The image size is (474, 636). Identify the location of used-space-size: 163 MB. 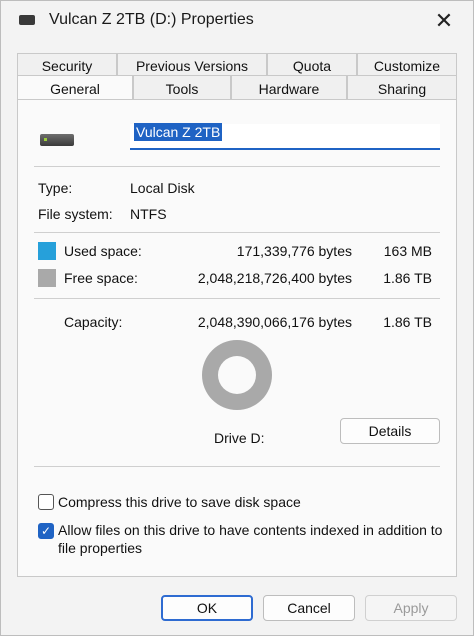
(407, 251).